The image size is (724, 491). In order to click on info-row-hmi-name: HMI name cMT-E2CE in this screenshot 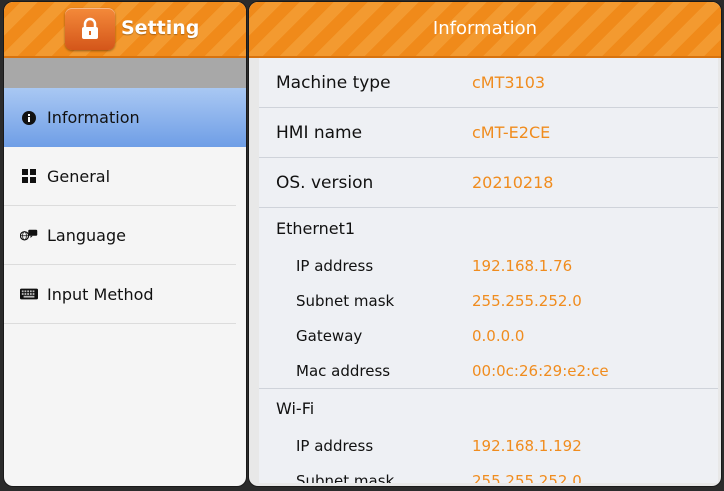, I will do `click(488, 133)`.